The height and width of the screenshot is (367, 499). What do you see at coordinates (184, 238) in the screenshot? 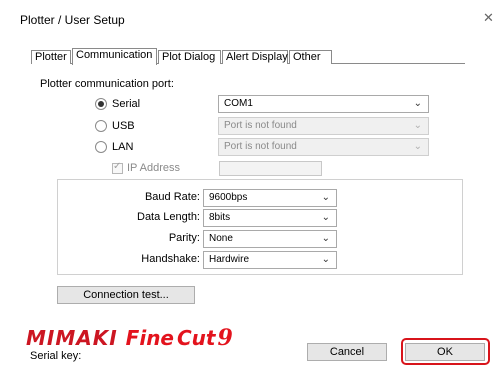
I see `parity-label: Parity:` at bounding box center [184, 238].